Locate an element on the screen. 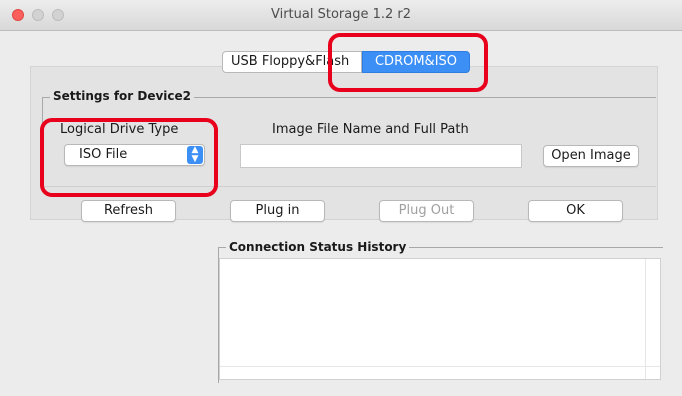 Image resolution: width=682 pixels, height=396 pixels. connection-history-legend: Connection Status History is located at coordinates (318, 247).